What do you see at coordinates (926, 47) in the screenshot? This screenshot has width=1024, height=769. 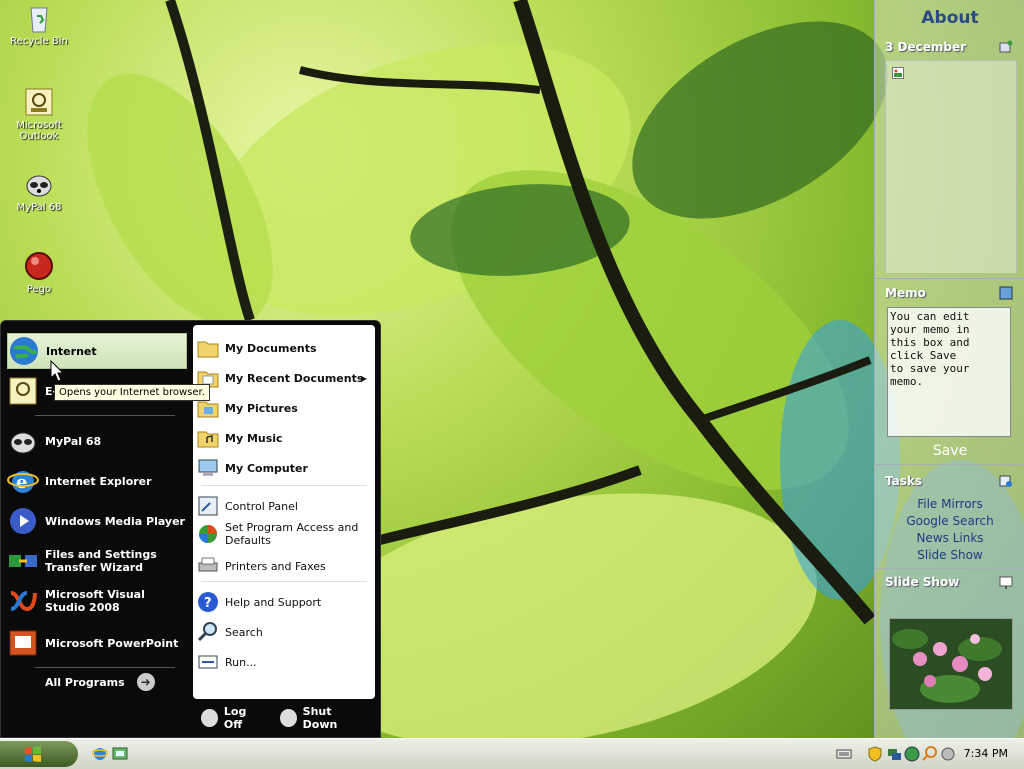 I see `sidebar-date: 3 December` at bounding box center [926, 47].